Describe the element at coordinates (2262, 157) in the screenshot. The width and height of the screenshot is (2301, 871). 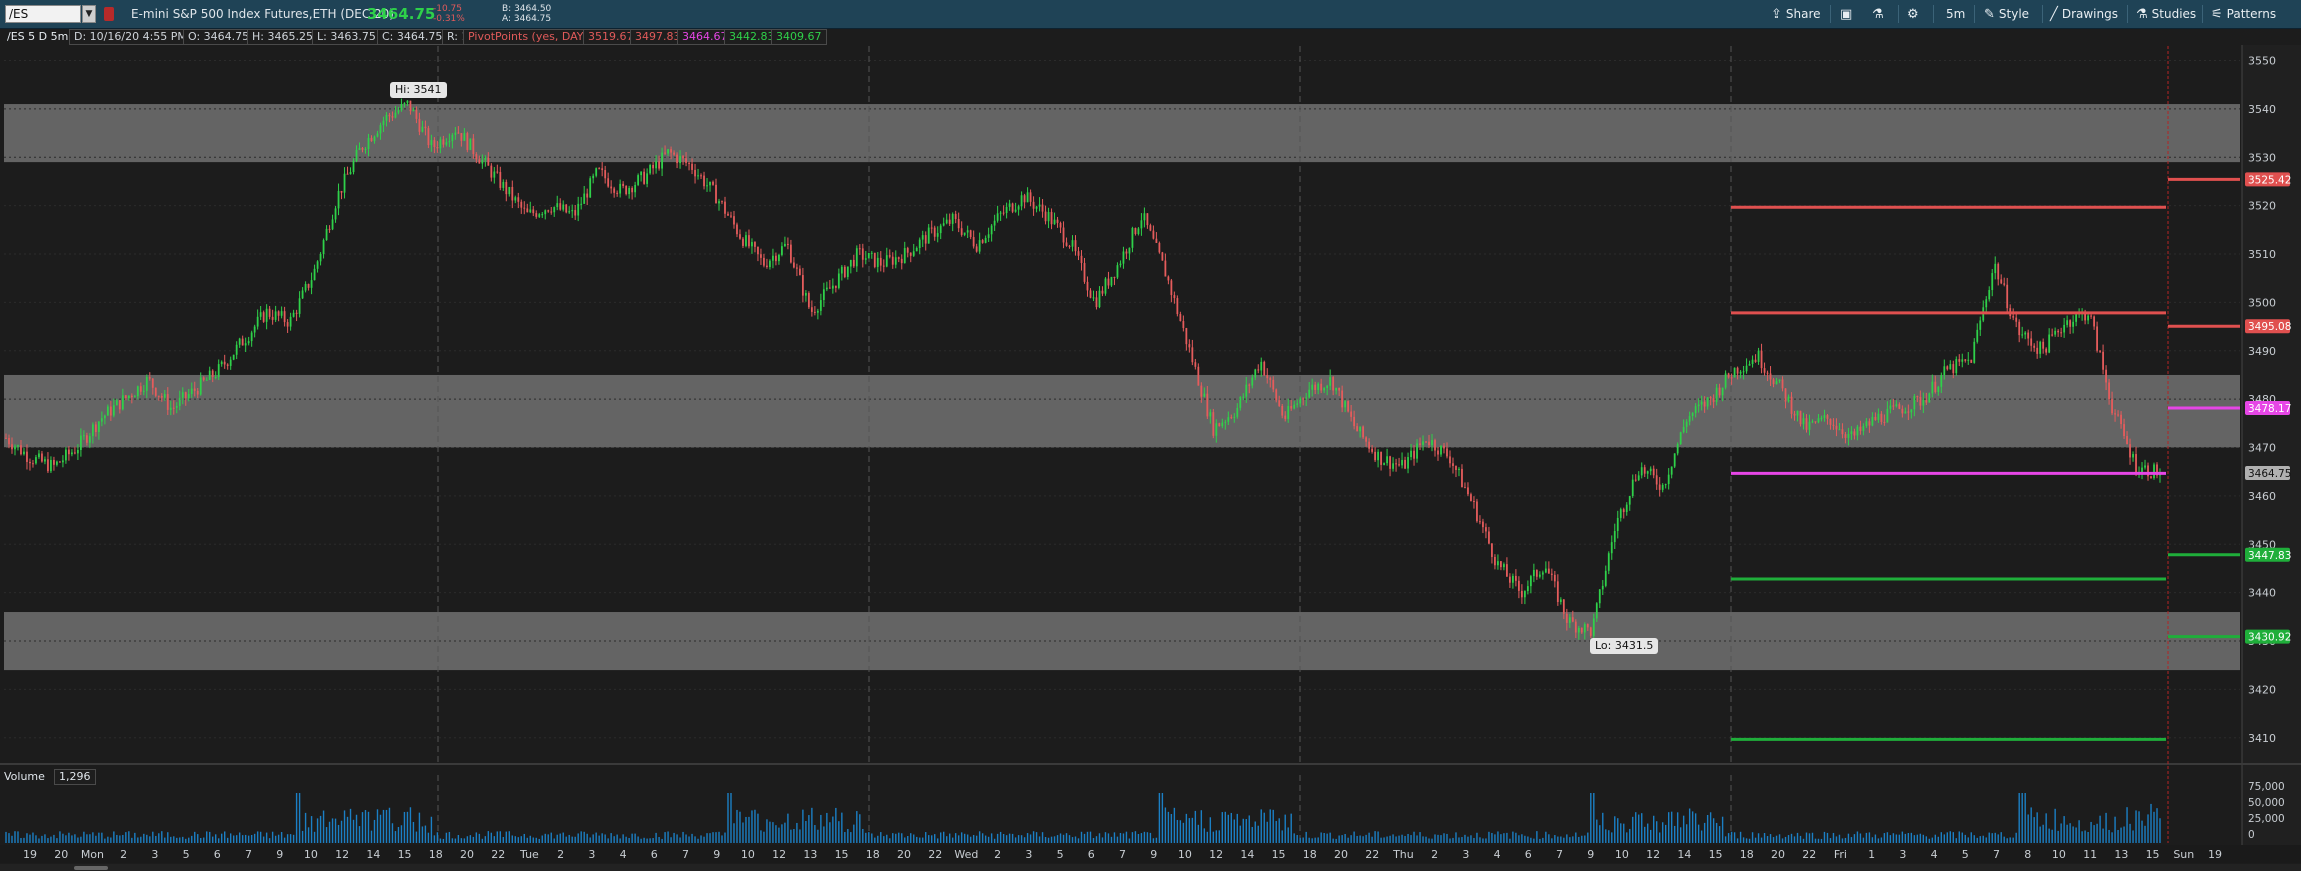
I see `price-tick-label: 3530` at that location.